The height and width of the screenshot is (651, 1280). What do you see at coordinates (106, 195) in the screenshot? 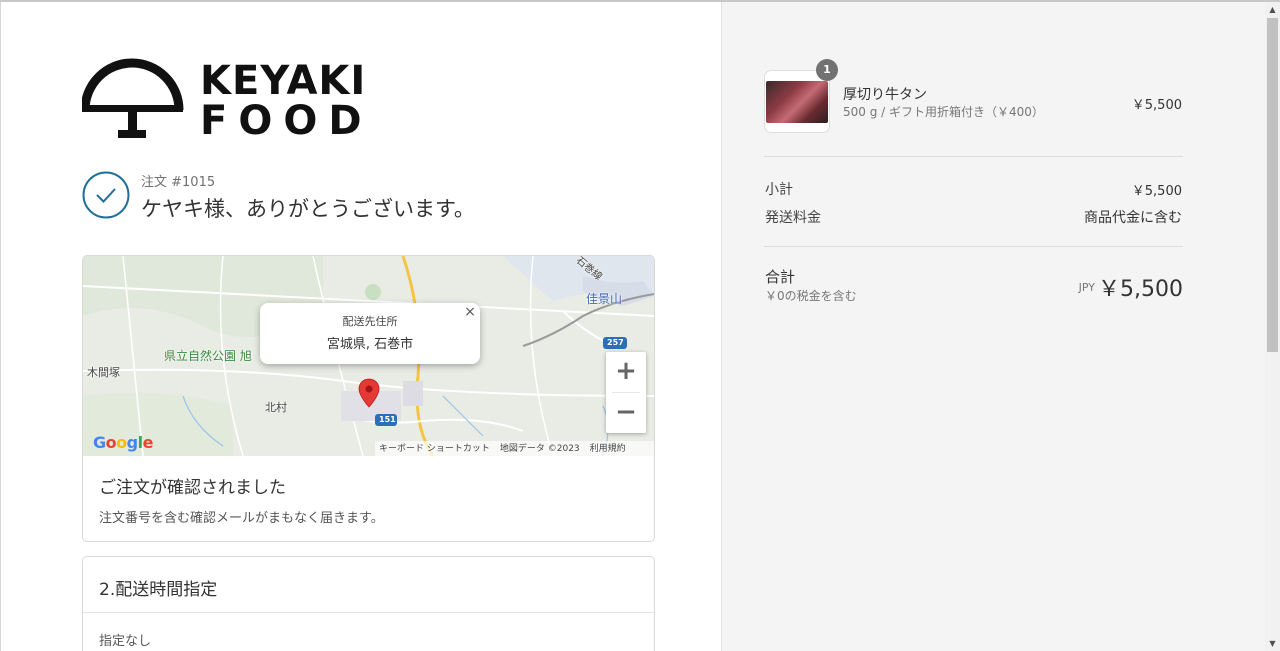
I see `checkmark-icon` at bounding box center [106, 195].